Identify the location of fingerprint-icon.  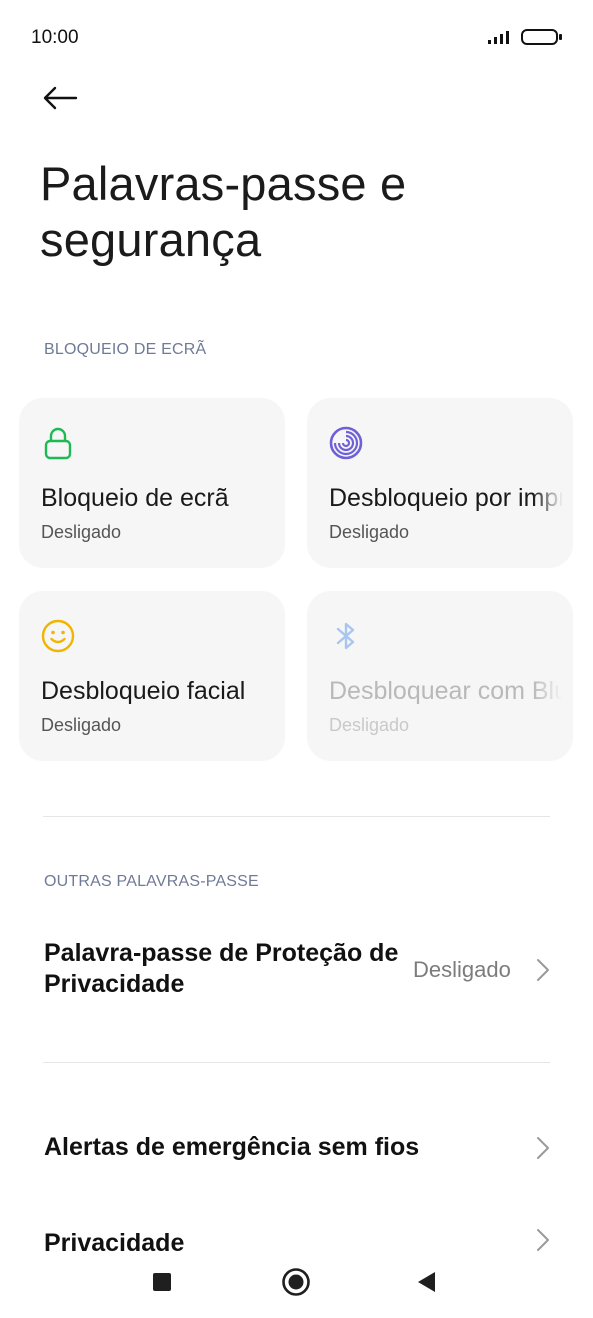
(346, 443).